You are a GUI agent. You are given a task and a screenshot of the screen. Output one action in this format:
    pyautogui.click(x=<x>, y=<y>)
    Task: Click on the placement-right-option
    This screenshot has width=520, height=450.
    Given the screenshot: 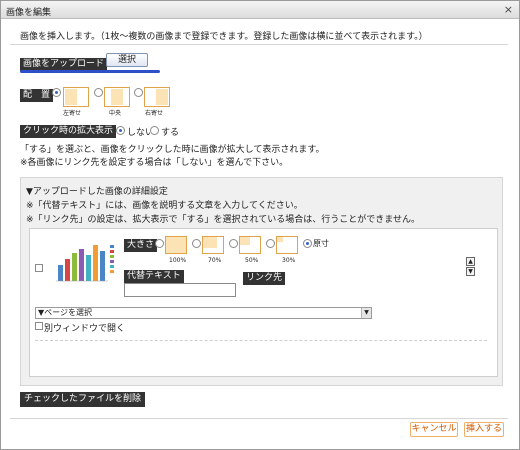 What is the action you would take?
    pyautogui.click(x=157, y=97)
    